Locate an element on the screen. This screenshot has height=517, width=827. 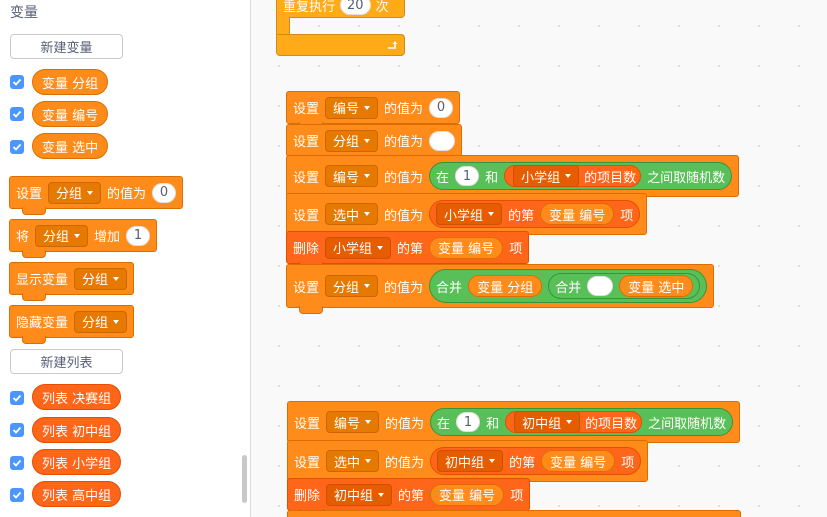
random-operator: 在 1 和 初中组 的项目数 之间取随机数 is located at coordinates (582, 422).